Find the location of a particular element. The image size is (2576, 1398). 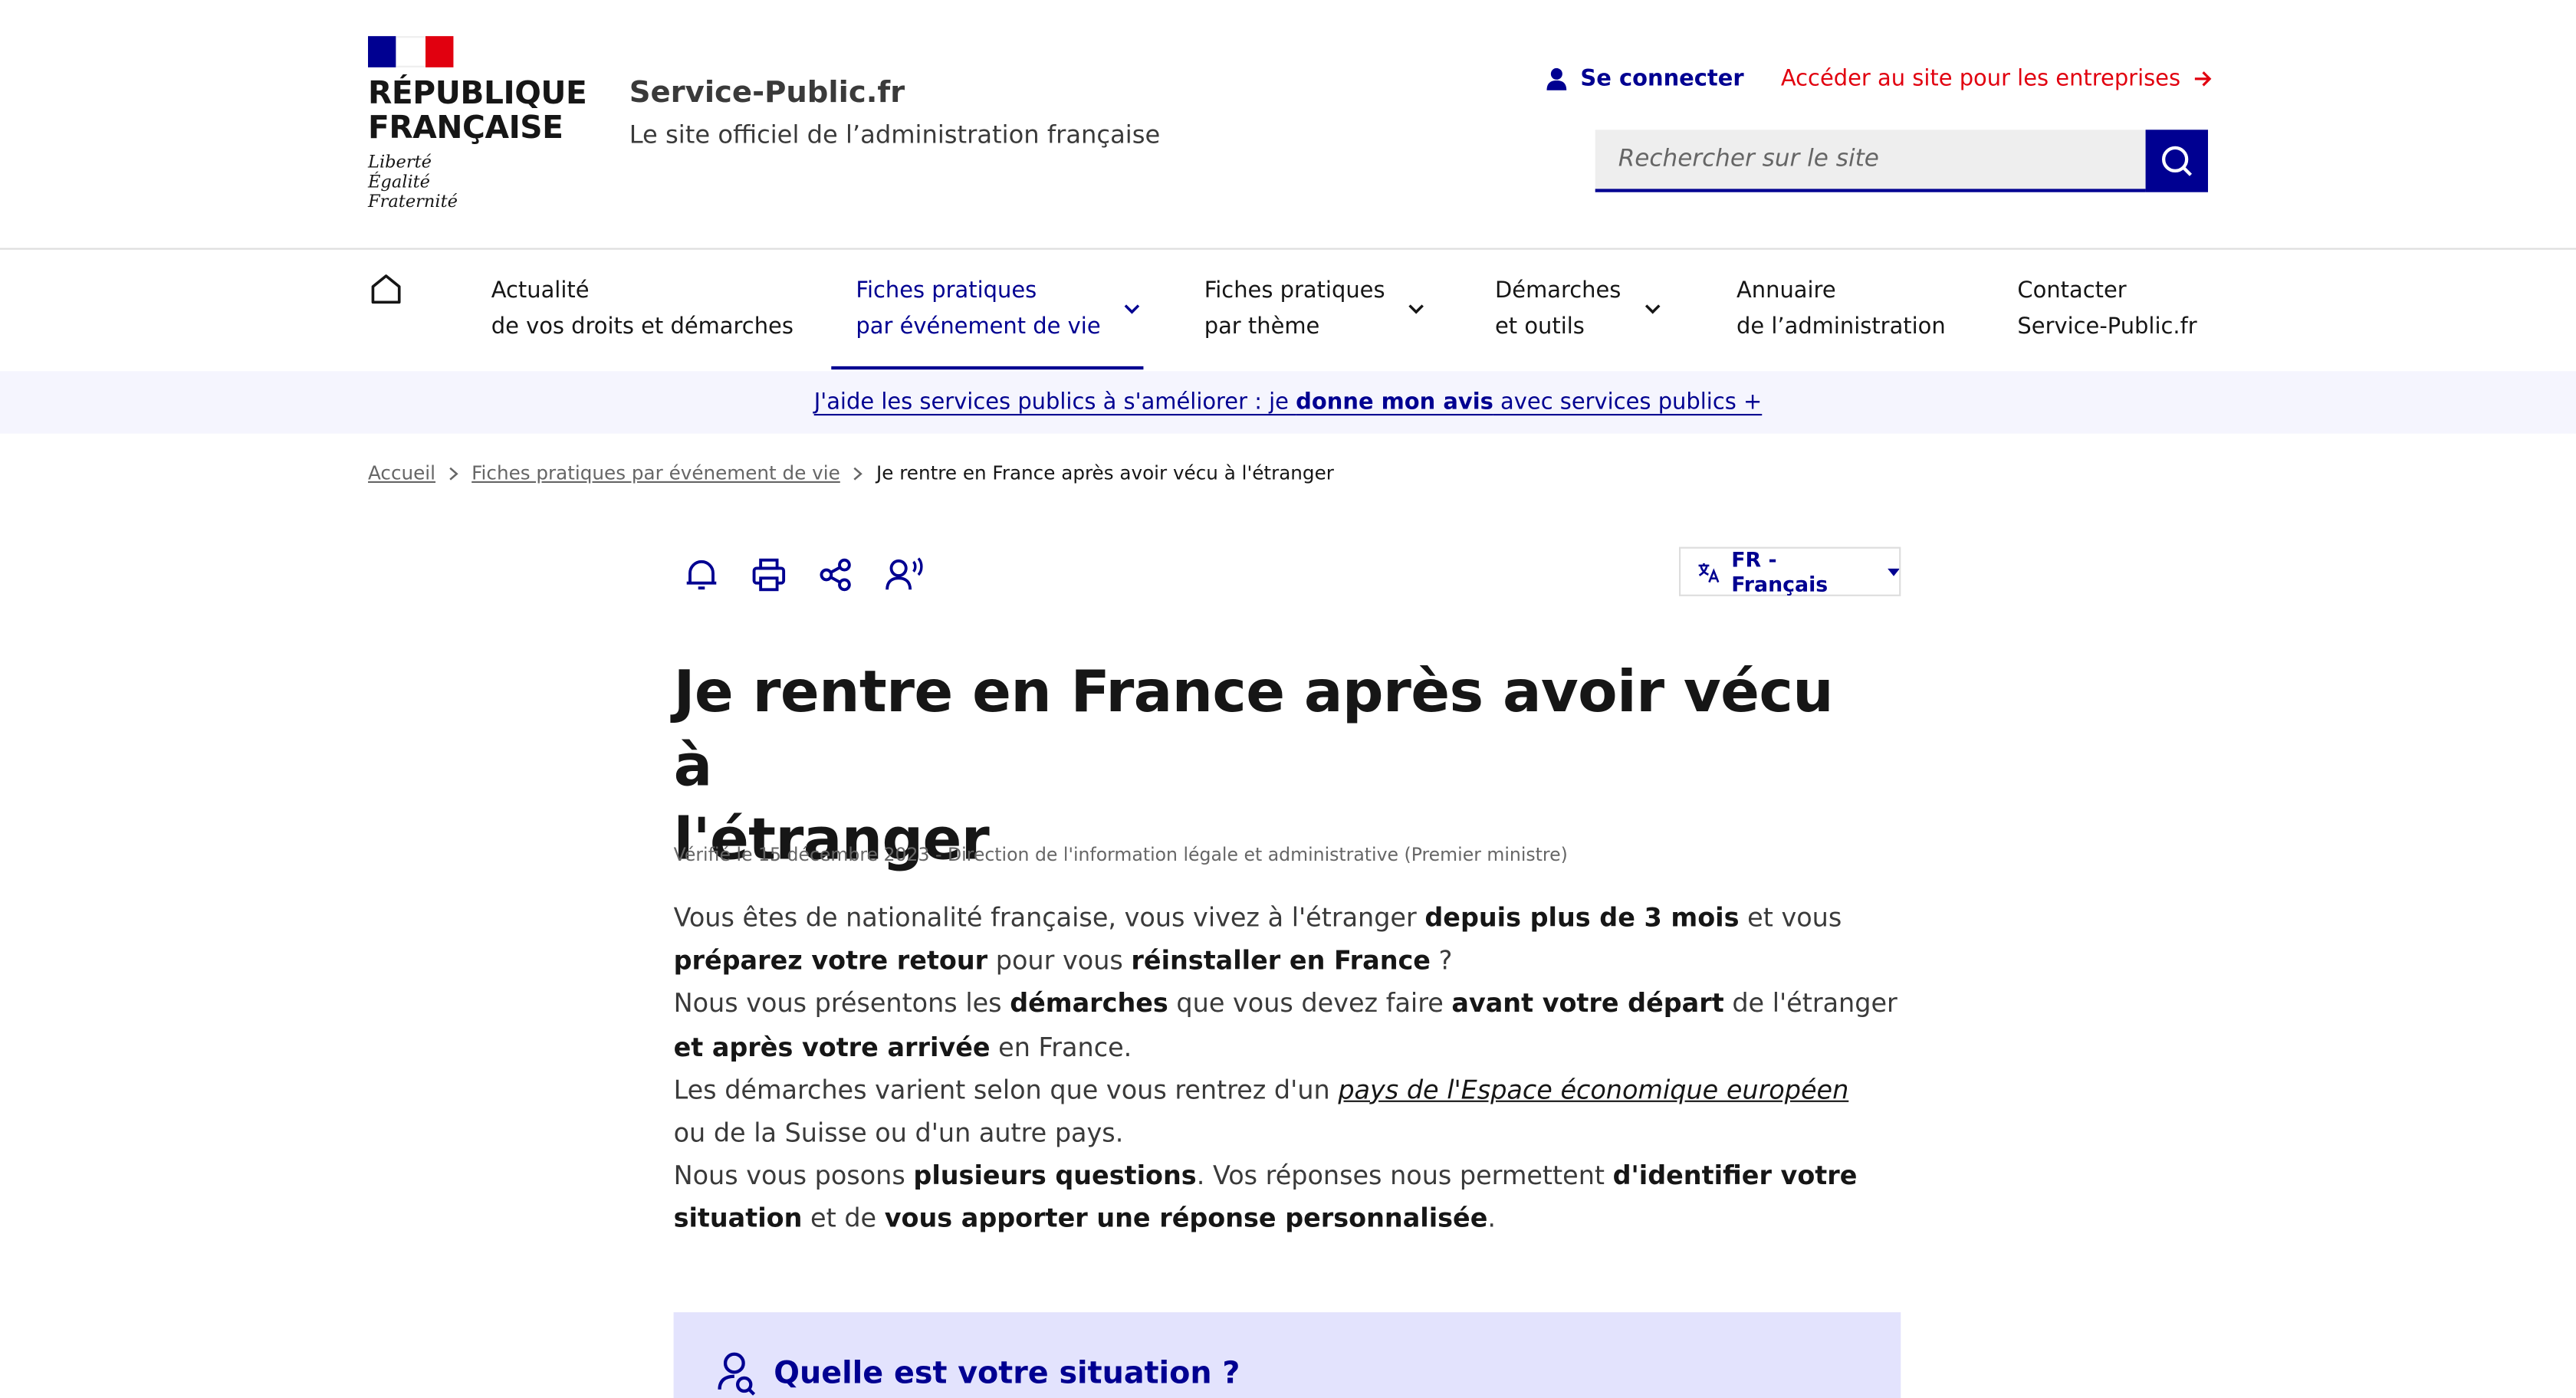

nav-item-demarches: Démarches et outils is located at coordinates (1578, 309).